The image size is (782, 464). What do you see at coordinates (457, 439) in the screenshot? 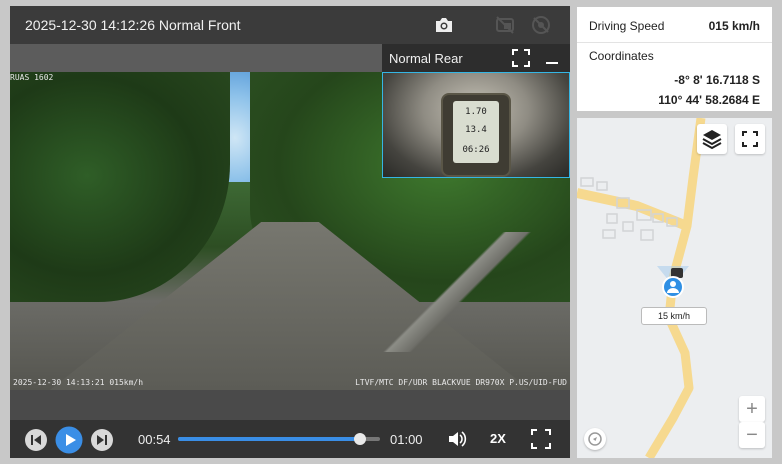
I see `volume-icon` at bounding box center [457, 439].